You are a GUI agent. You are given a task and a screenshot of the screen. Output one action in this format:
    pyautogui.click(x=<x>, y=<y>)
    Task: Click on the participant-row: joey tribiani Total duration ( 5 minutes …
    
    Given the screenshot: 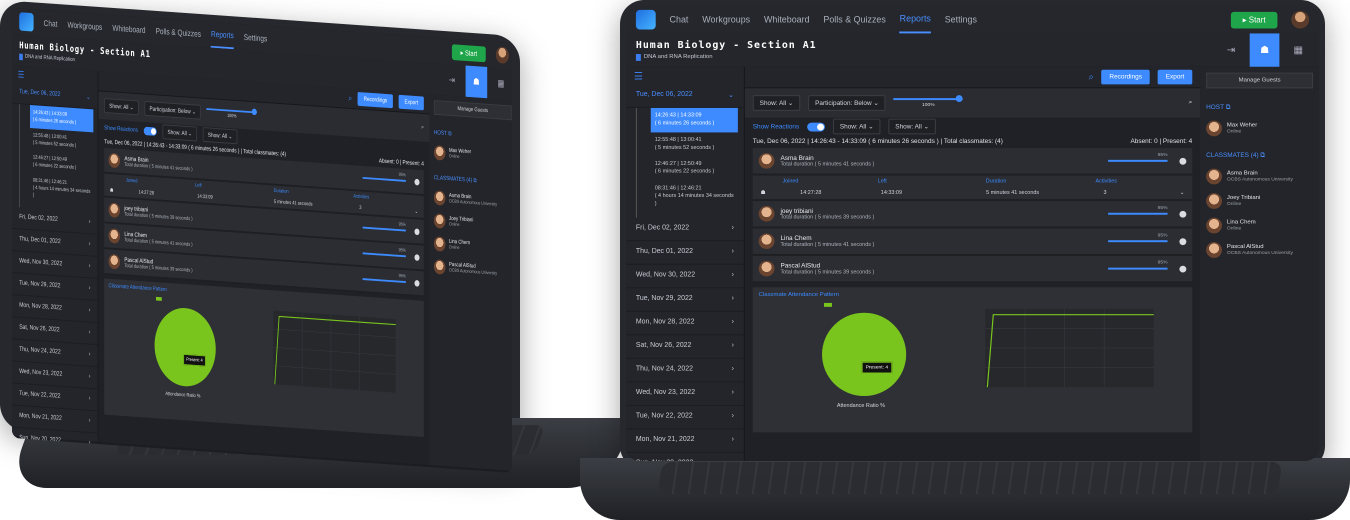 What is the action you would take?
    pyautogui.click(x=972, y=215)
    